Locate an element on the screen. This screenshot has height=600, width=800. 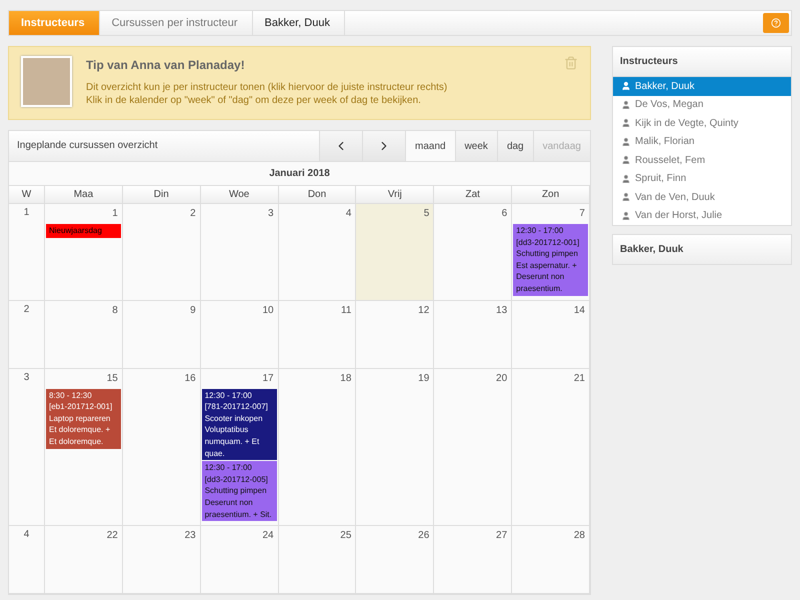
day-cell: 12 is located at coordinates (395, 334).